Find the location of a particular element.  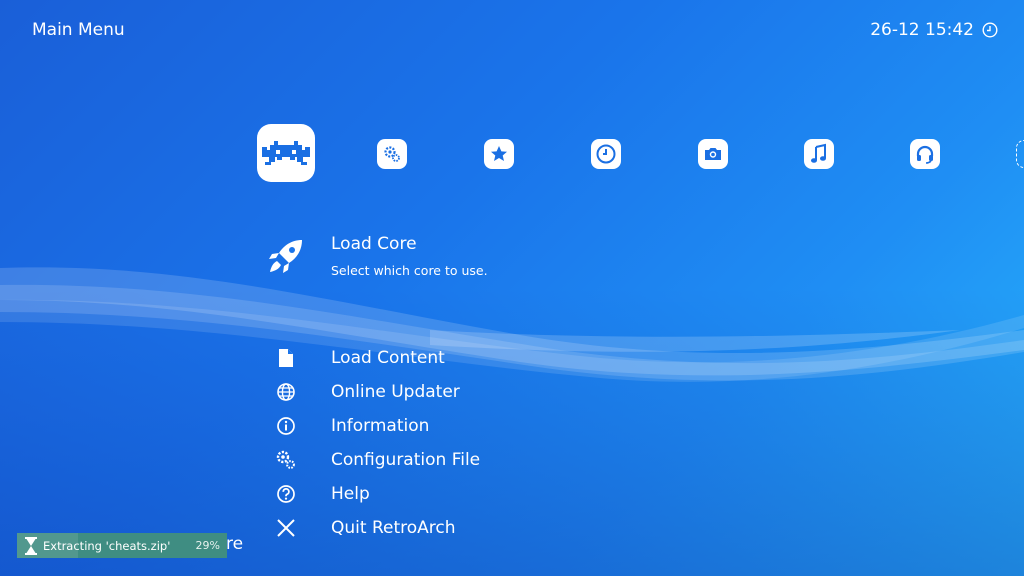

info-icon is located at coordinates (286, 426).